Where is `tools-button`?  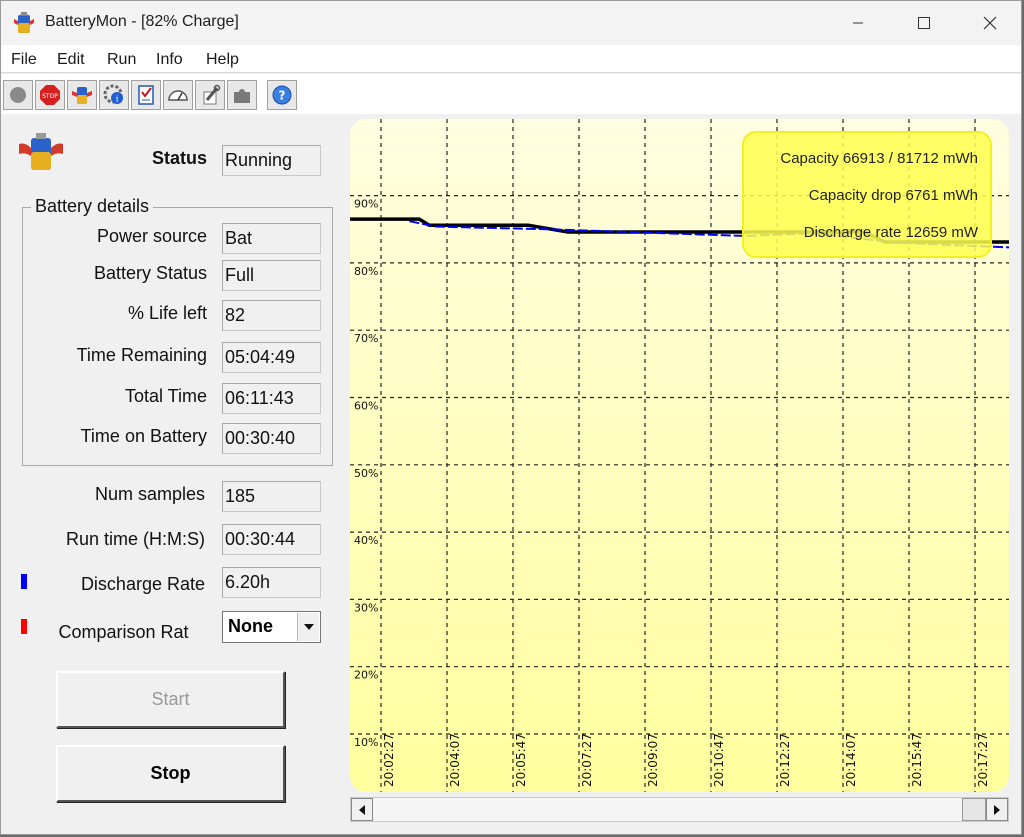
tools-button is located at coordinates (210, 95).